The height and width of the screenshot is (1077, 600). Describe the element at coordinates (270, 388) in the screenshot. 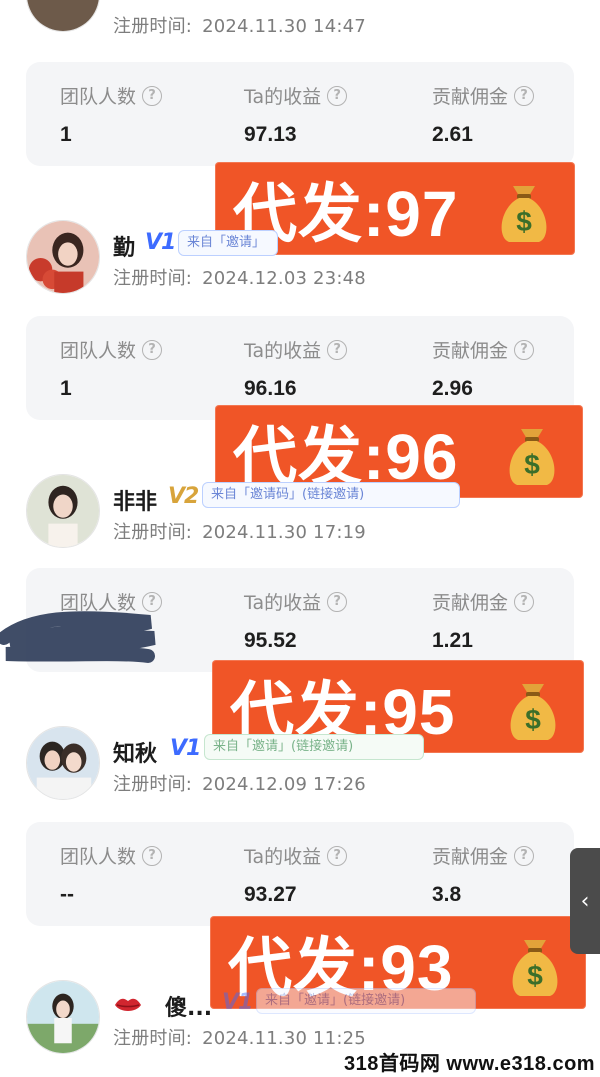

I see `earnings-value: 96.16` at that location.